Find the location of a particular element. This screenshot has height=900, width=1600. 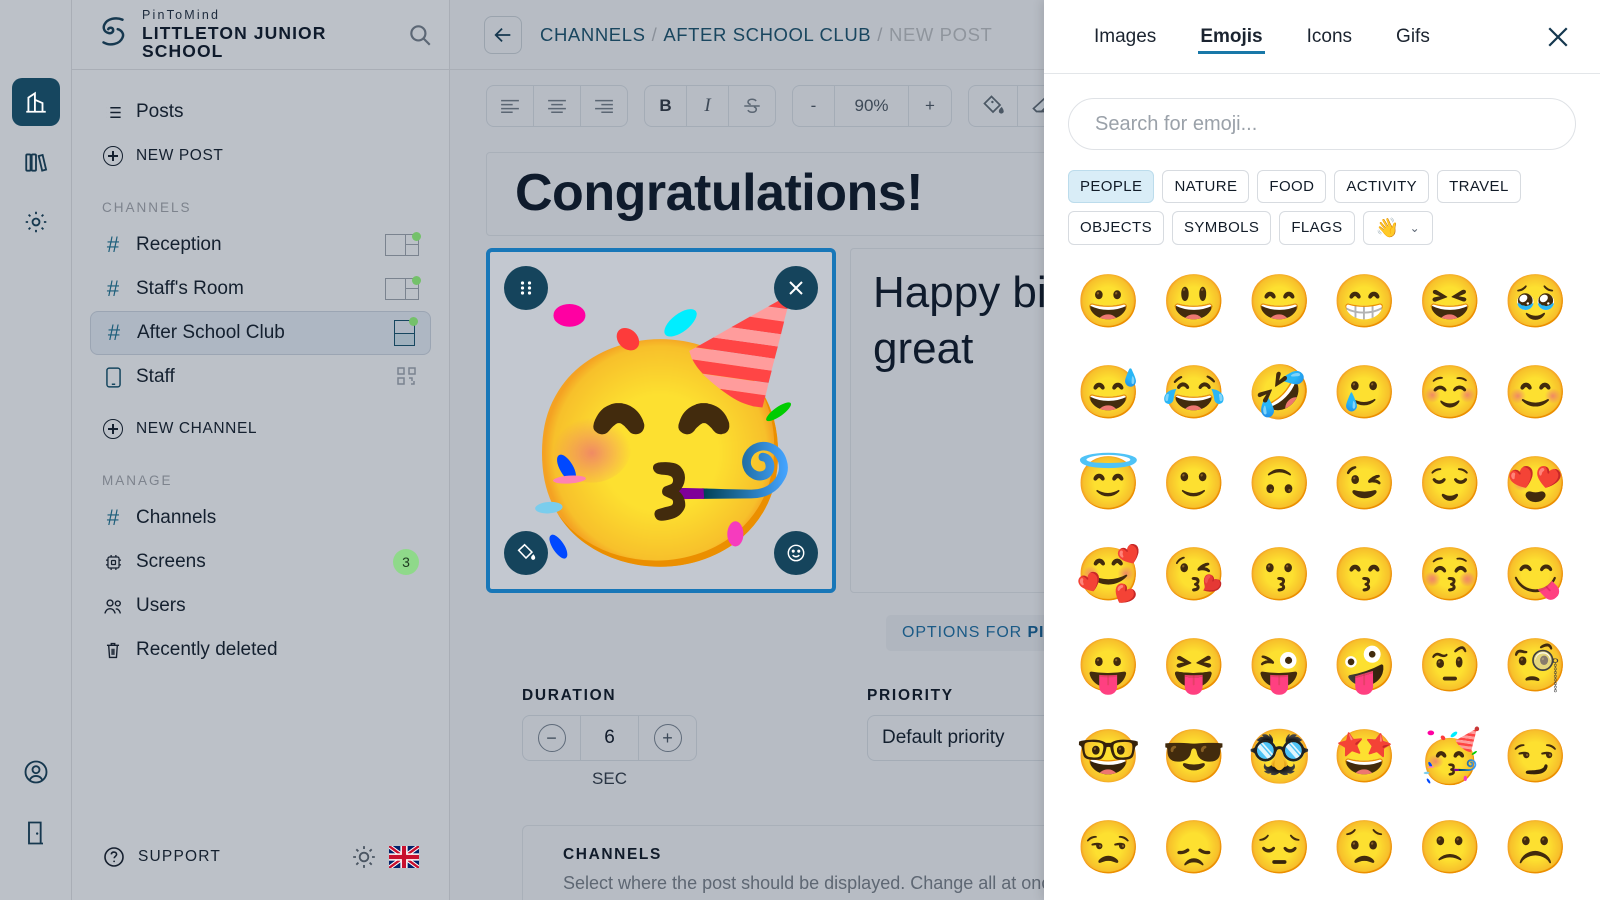

emoji-cell: 😋 is located at coordinates (1535, 574).